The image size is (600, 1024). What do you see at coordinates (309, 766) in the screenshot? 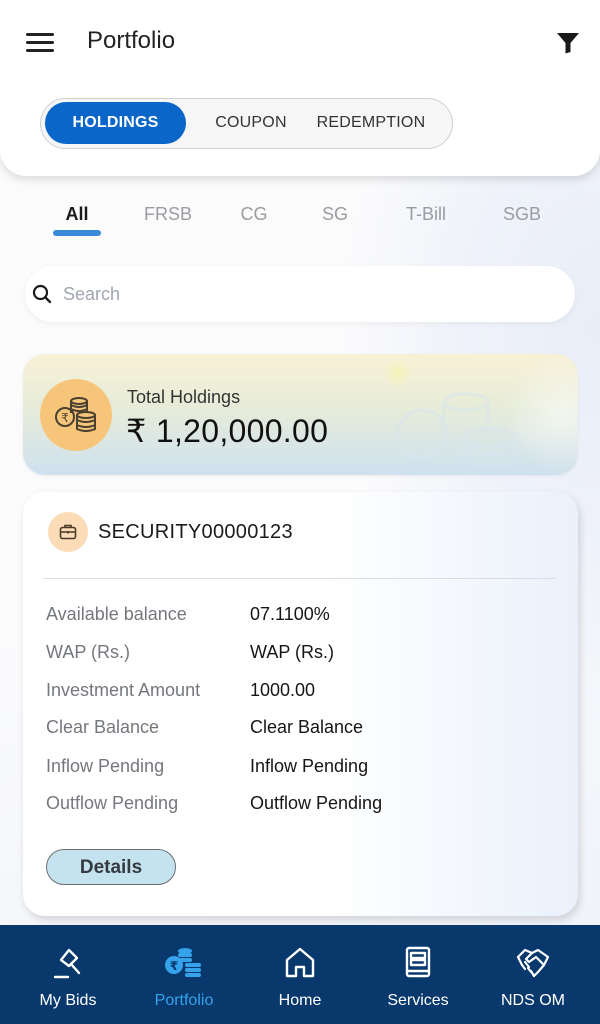
I see `detail-value: Inflow Pending` at bounding box center [309, 766].